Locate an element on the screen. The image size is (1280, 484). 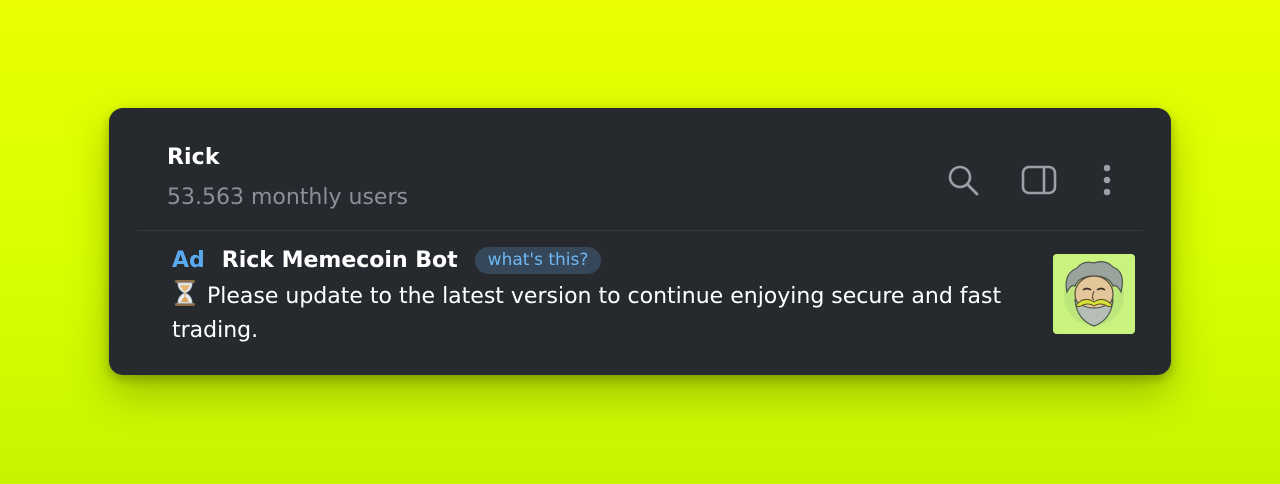
rick-avatar-thumbnail is located at coordinates (1094, 294).